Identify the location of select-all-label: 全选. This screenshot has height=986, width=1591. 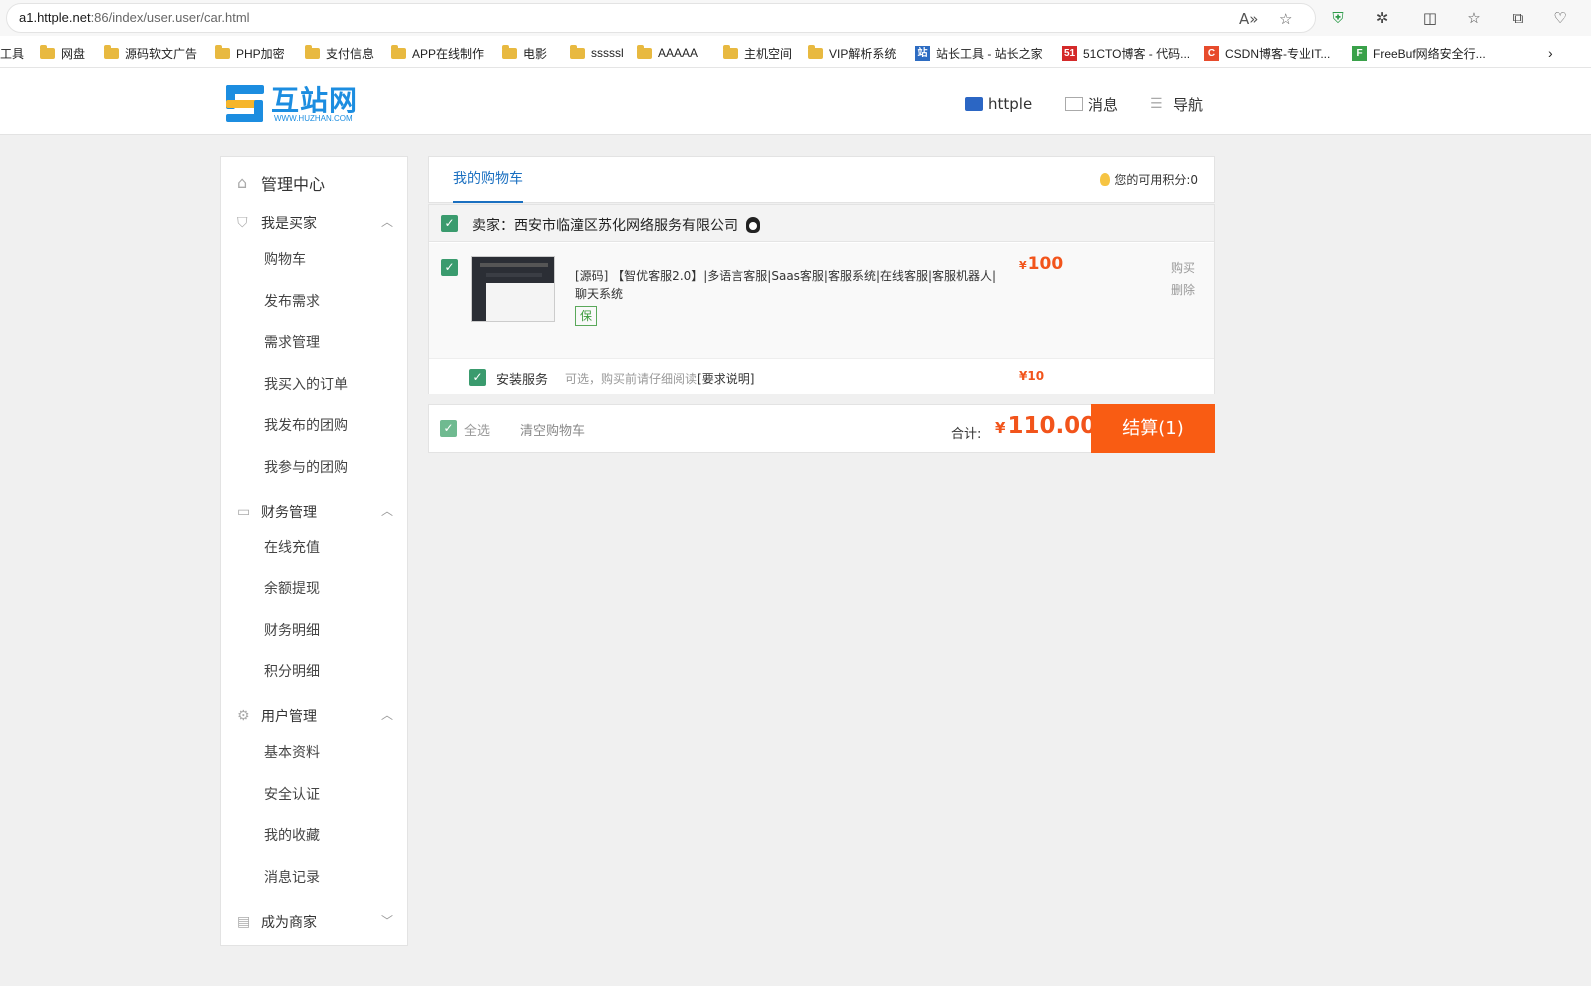
(477, 429).